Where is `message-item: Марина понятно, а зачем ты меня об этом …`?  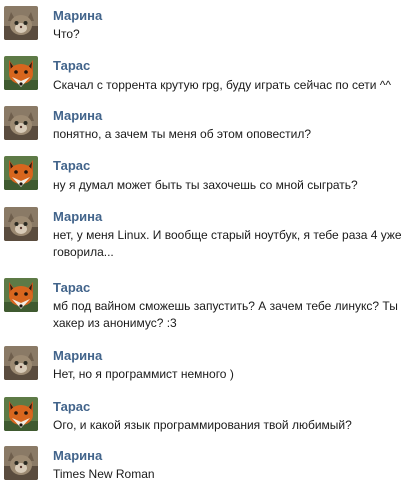 message-item: Марина понятно, а зачем ты меня об этом … is located at coordinates (209, 126).